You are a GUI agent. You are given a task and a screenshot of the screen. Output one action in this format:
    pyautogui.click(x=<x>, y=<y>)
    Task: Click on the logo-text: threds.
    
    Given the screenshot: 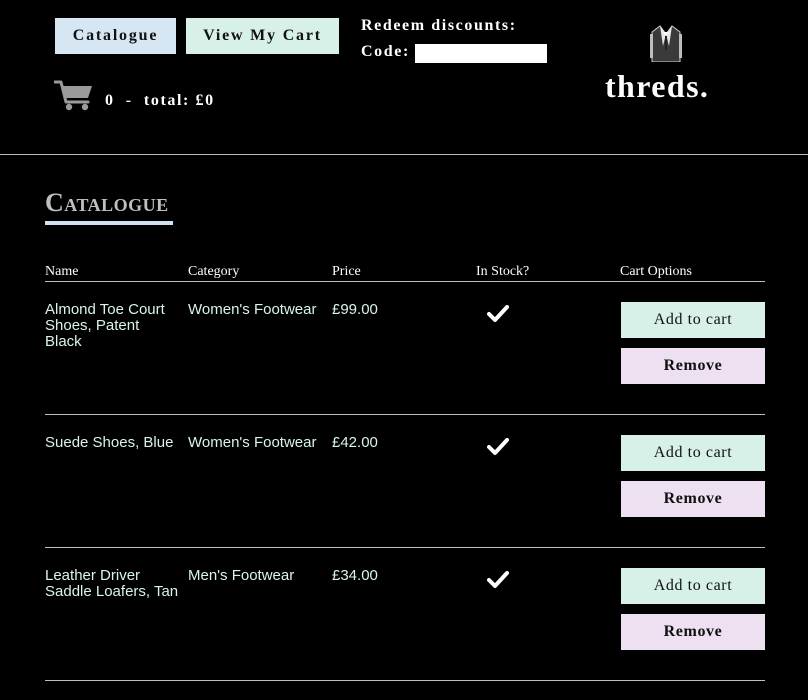 What is the action you would take?
    pyautogui.click(x=657, y=86)
    